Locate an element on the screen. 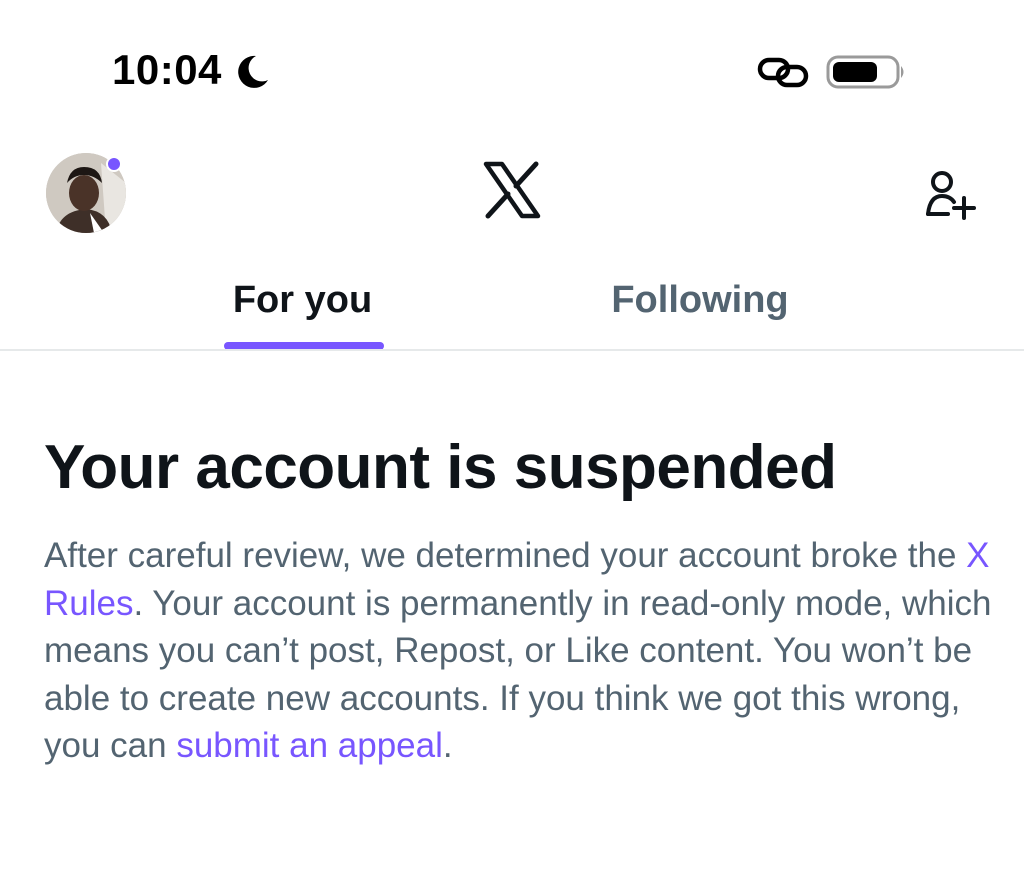  status-time: 10:04 is located at coordinates (167, 69).